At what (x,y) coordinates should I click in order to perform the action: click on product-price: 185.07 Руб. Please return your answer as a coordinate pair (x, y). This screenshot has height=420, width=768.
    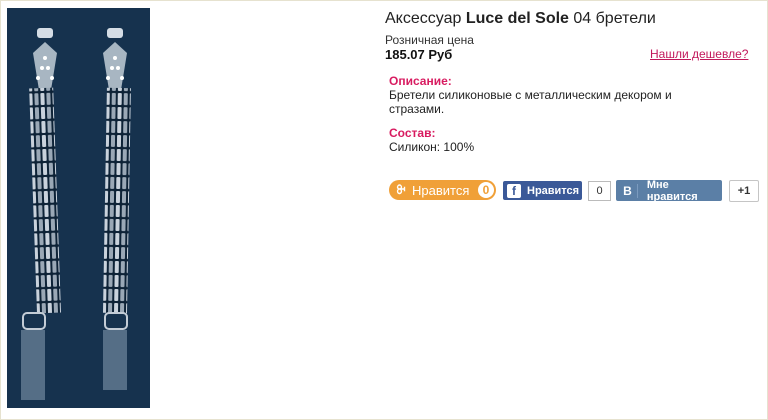
    Looking at the image, I should click on (419, 54).